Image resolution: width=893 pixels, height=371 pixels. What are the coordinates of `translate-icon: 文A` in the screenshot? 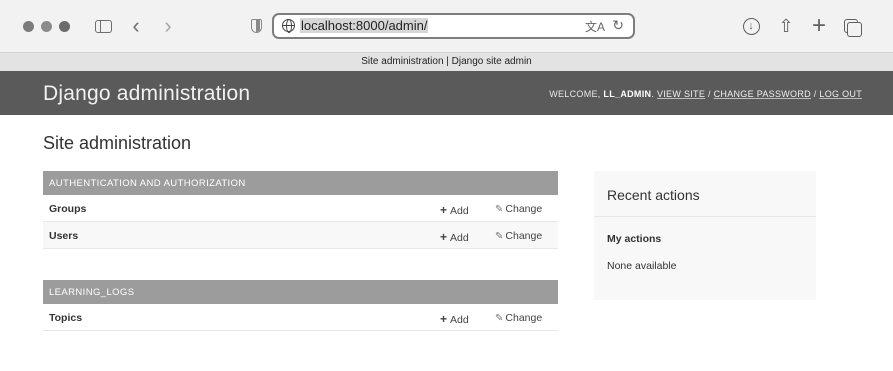 It's located at (595, 26).